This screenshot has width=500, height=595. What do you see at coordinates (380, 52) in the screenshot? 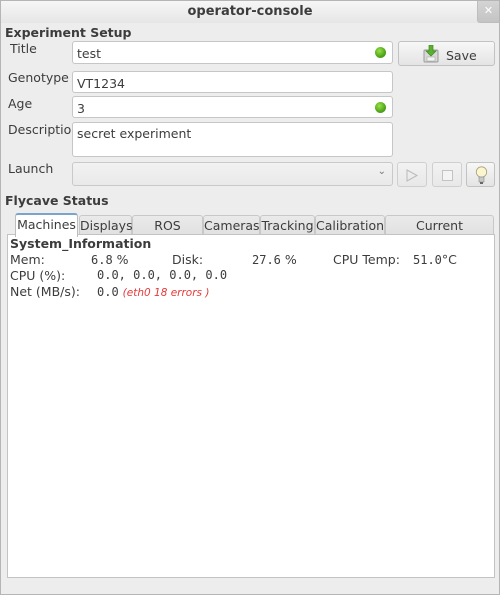
I see `title-status-led-icon` at bounding box center [380, 52].